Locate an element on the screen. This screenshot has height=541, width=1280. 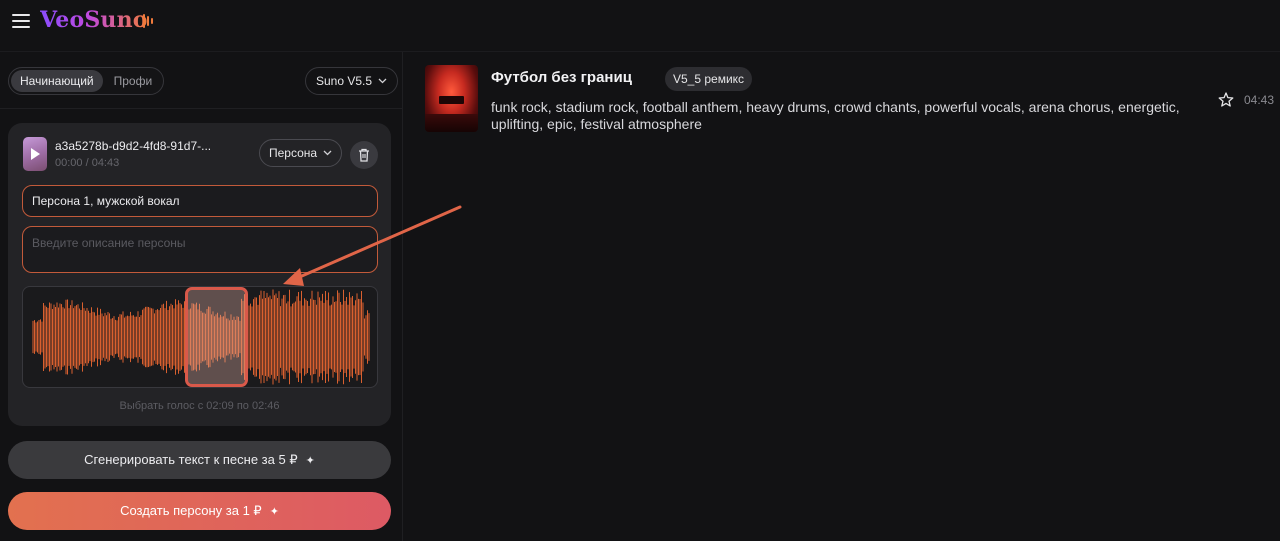
track-time: 00:00 / 04:43 is located at coordinates (87, 163).